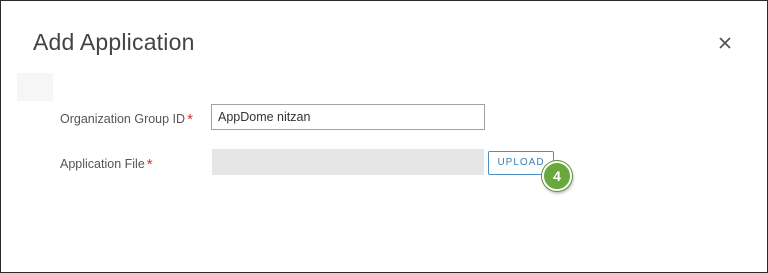 Image resolution: width=768 pixels, height=273 pixels. I want to click on org-group-label-text: Organization Group ID, so click(123, 119).